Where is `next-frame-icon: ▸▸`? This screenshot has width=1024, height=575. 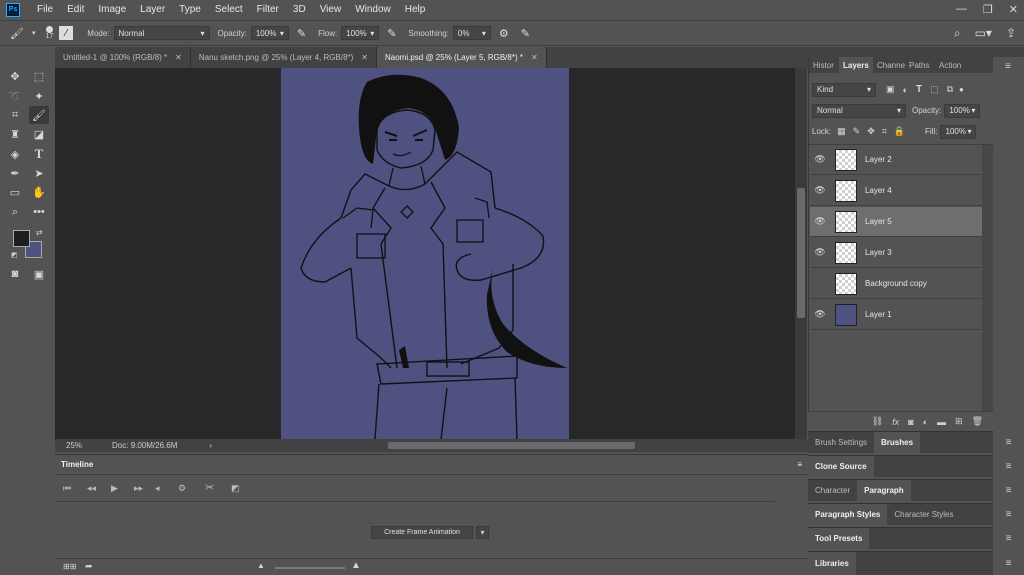 next-frame-icon: ▸▸ is located at coordinates (138, 488).